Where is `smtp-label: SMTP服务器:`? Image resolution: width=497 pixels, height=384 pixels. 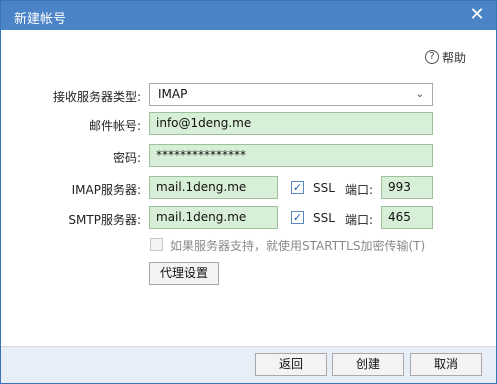
smtp-label: SMTP服务器: is located at coordinates (104, 220).